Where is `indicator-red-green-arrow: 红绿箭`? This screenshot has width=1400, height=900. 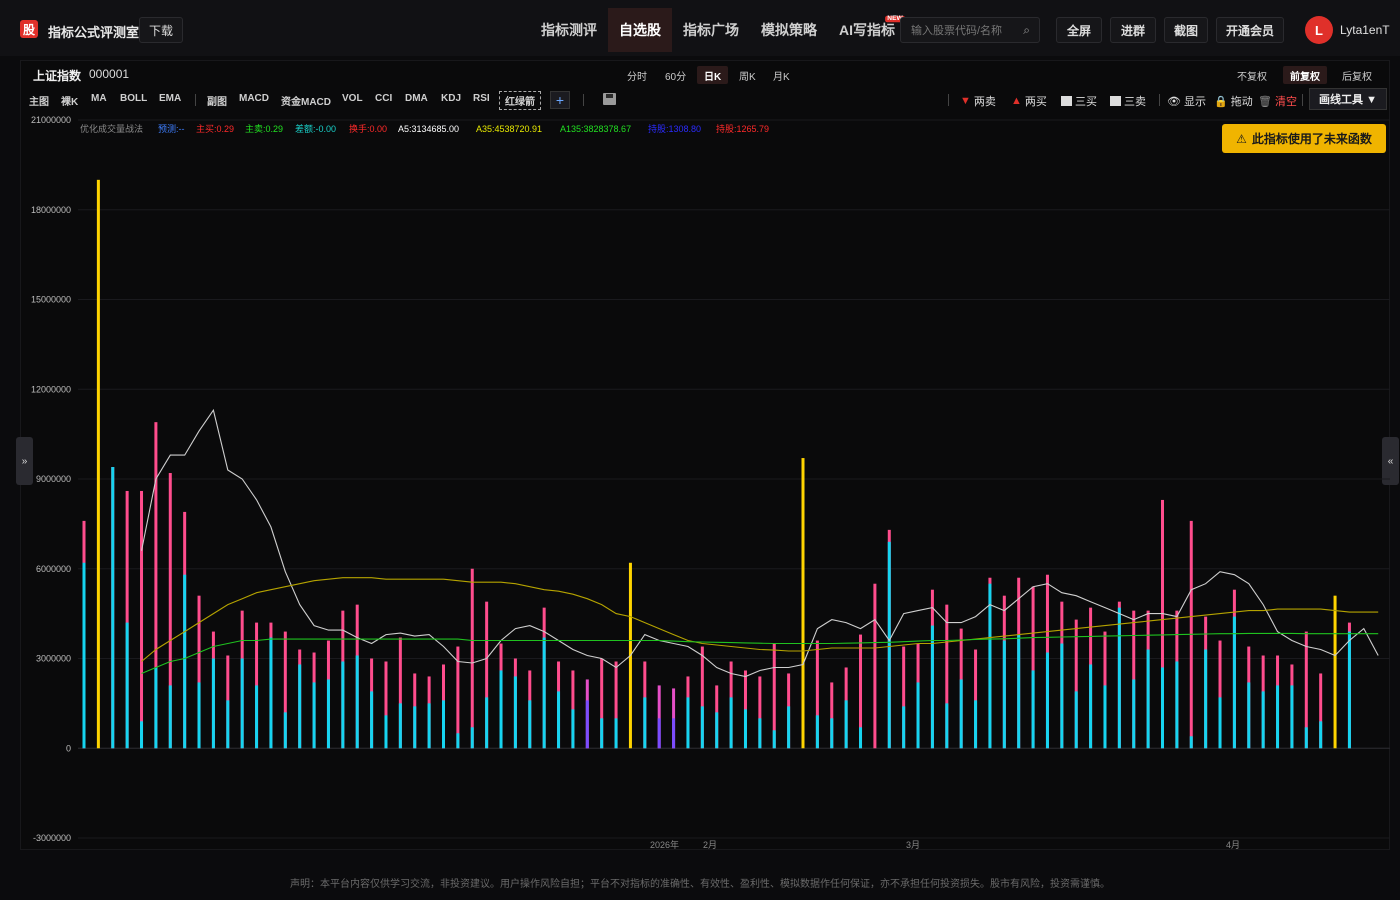
indicator-red-green-arrow: 红绿箭 is located at coordinates (520, 100).